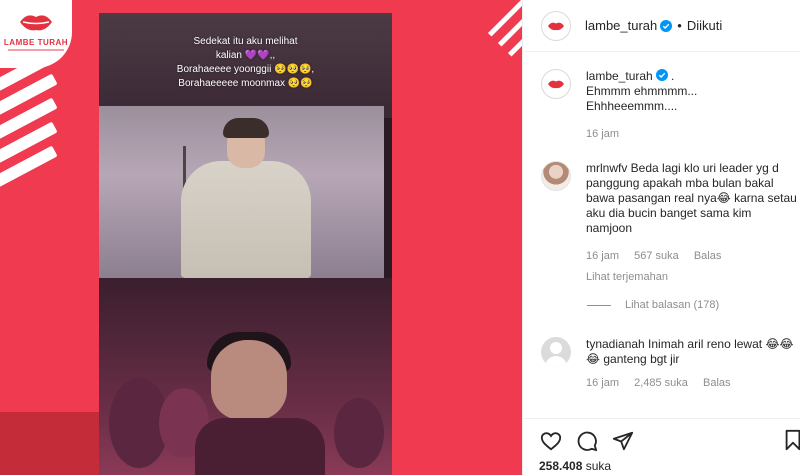 This screenshot has height=475, width=800. What do you see at coordinates (245, 69) in the screenshot?
I see `caption-line: Borahaeeee yoonggii 🥺🥺🥺,` at bounding box center [245, 69].